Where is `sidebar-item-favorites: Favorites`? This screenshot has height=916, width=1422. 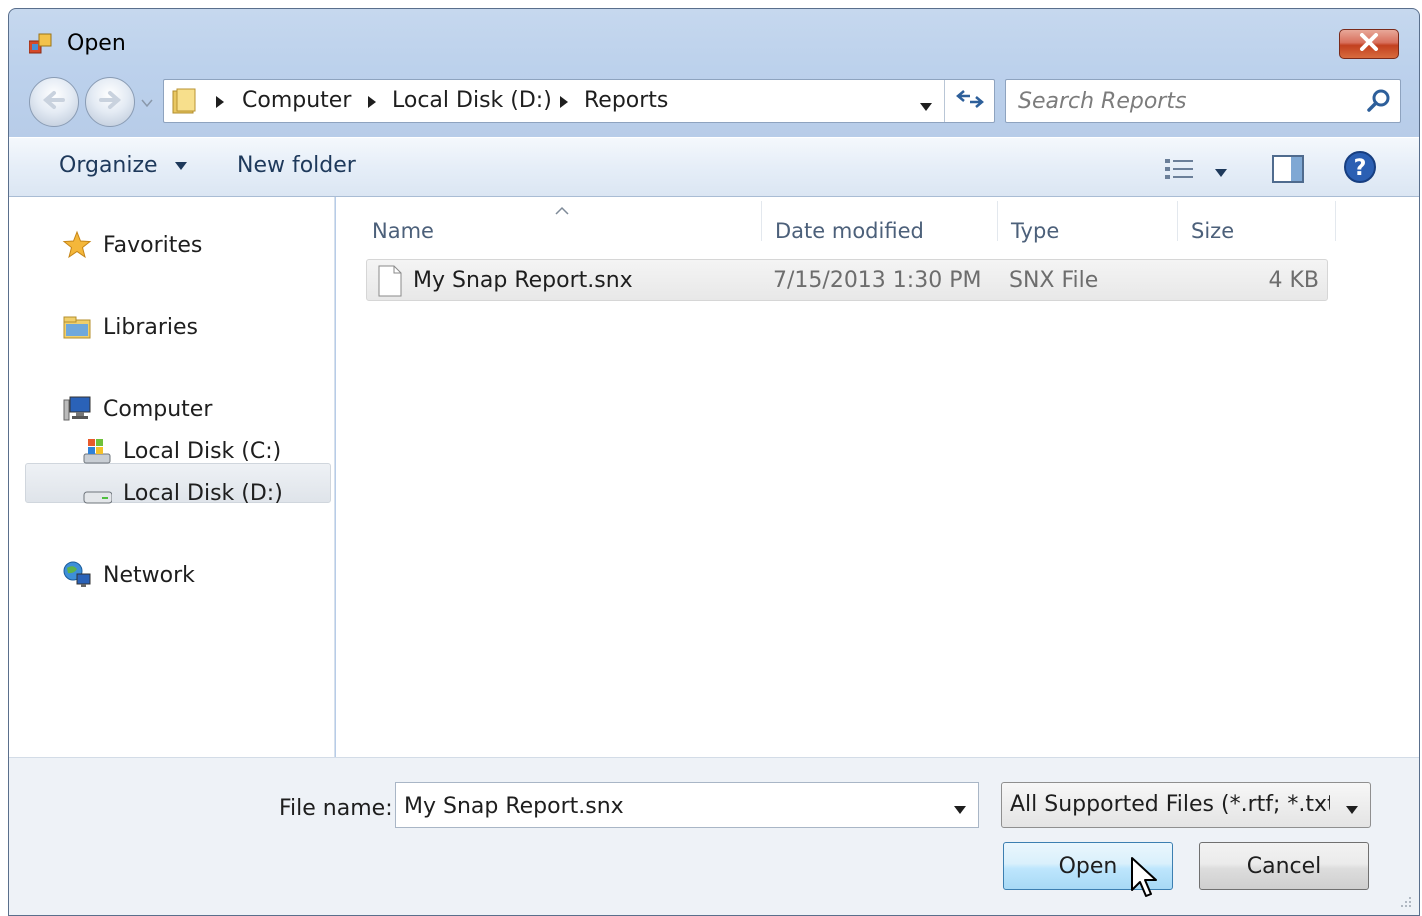 sidebar-item-favorites: Favorites is located at coordinates (131, 245).